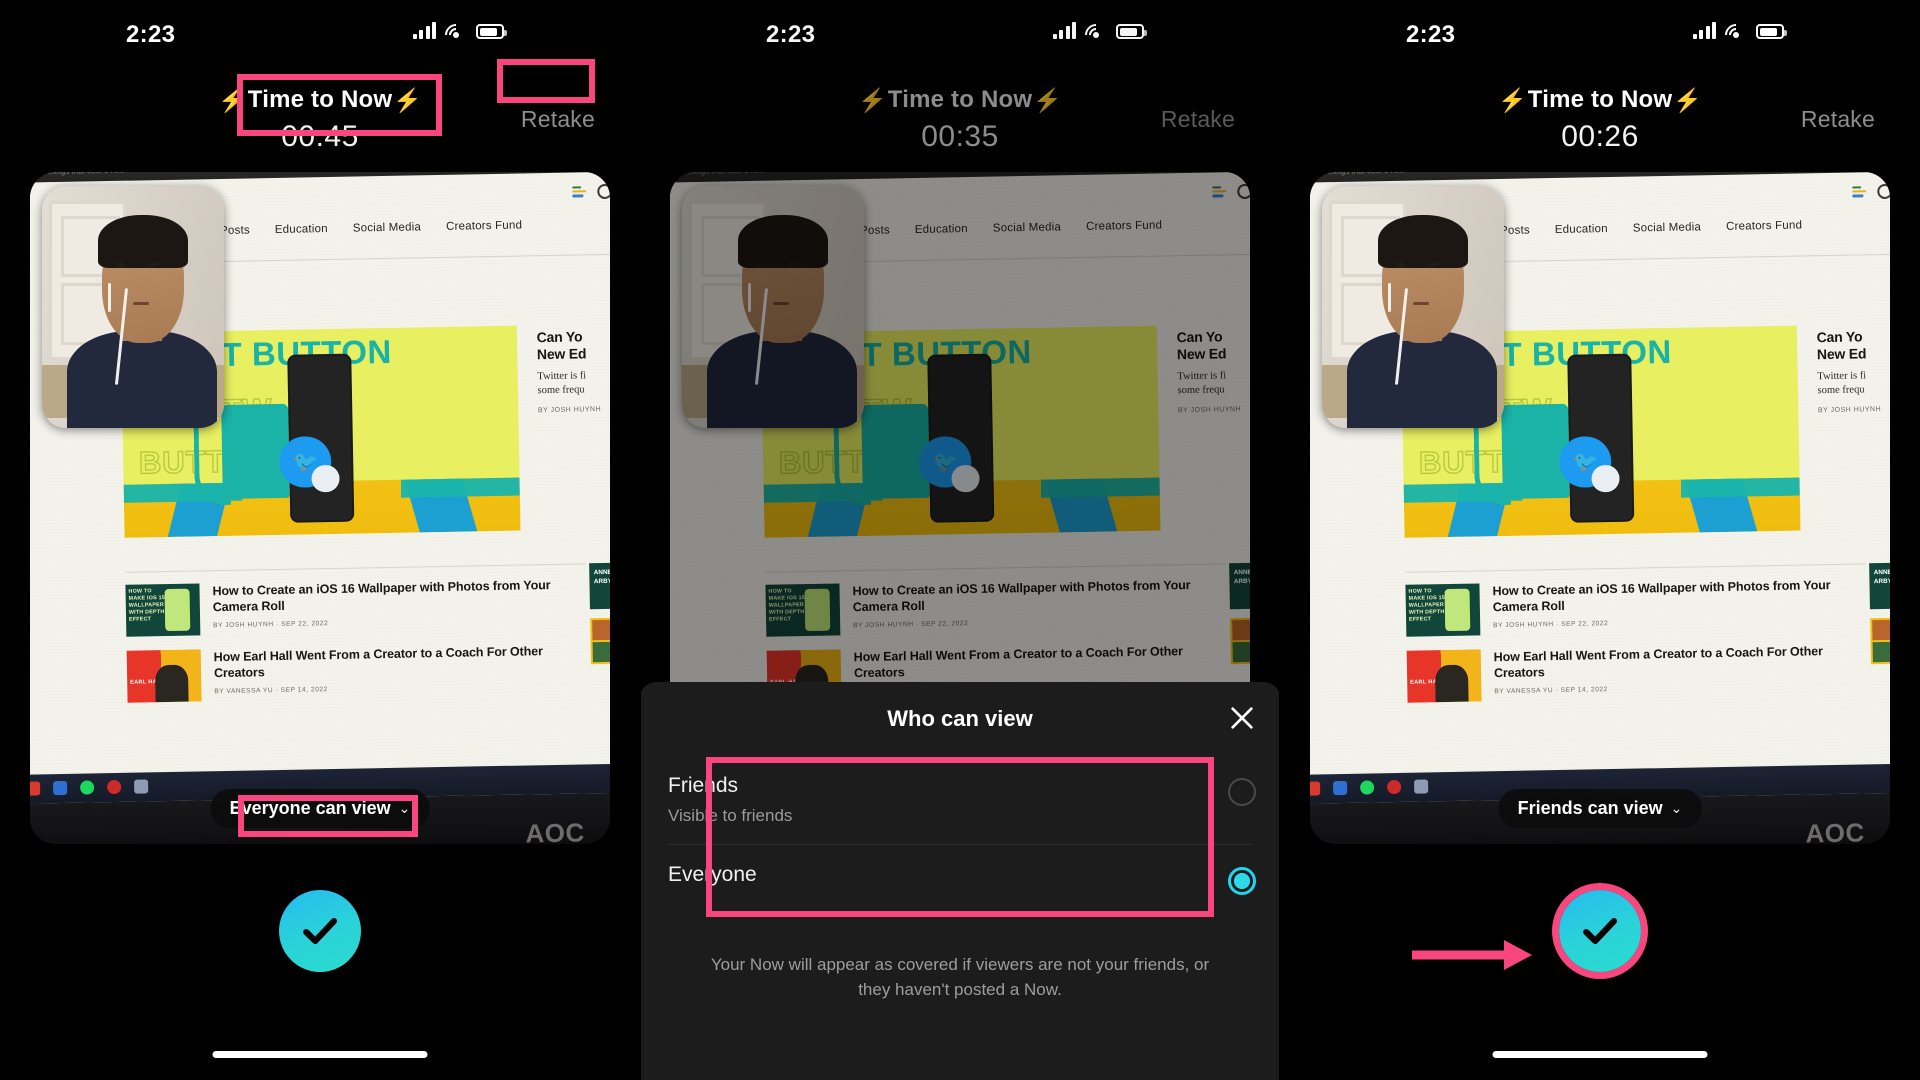 The width and height of the screenshot is (1920, 1080). I want to click on article-list-divider, so click(355, 568).